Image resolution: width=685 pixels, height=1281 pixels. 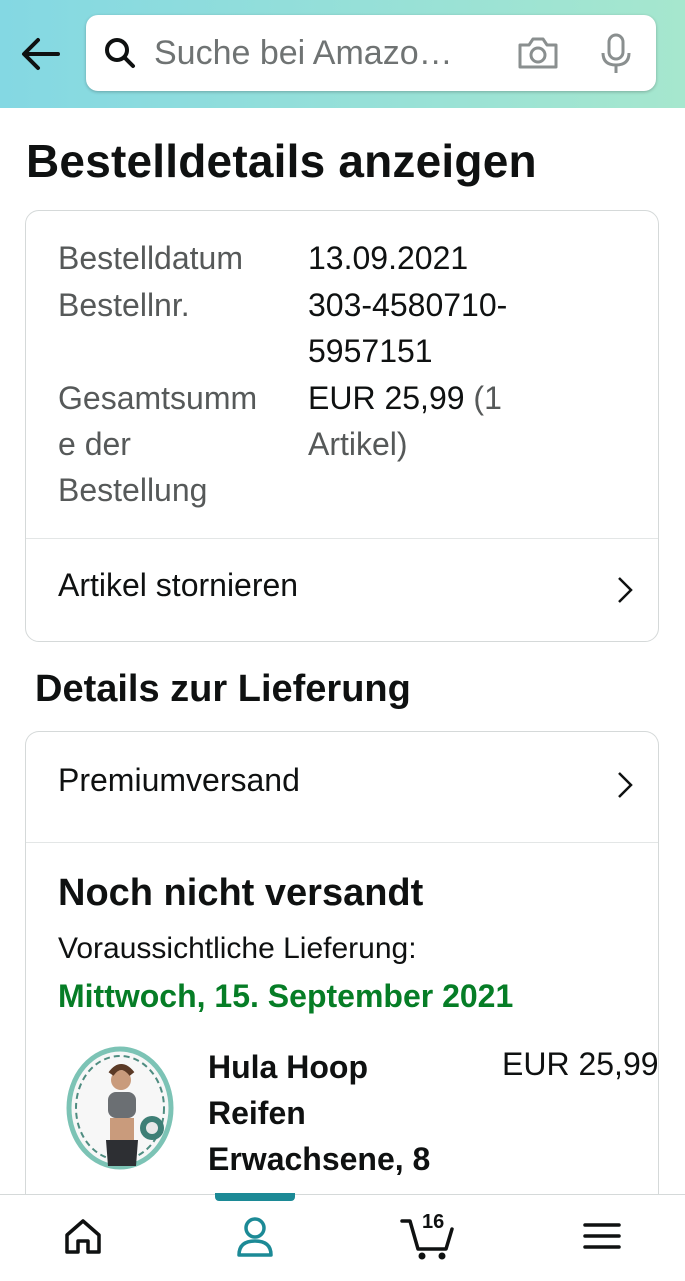 I want to click on order-number-value-line1: 303-4580710-, so click(x=408, y=305).